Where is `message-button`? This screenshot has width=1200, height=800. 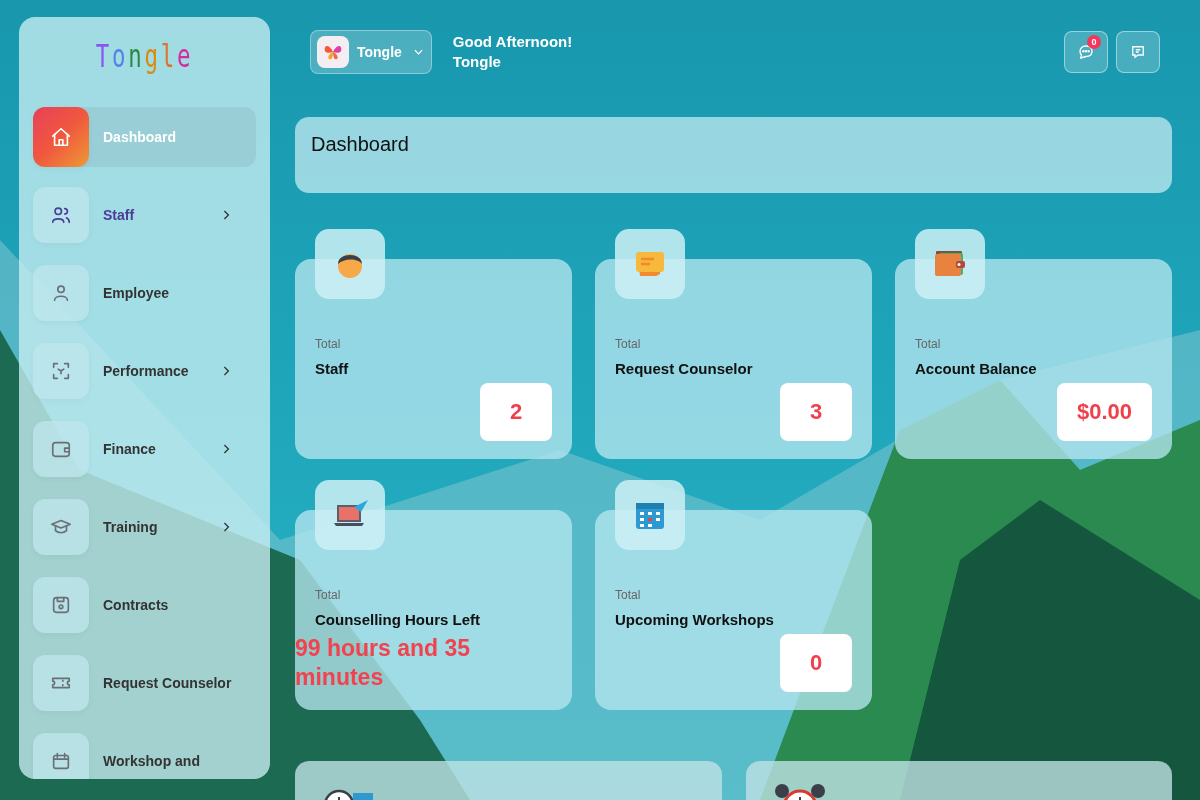
message-button is located at coordinates (1138, 52).